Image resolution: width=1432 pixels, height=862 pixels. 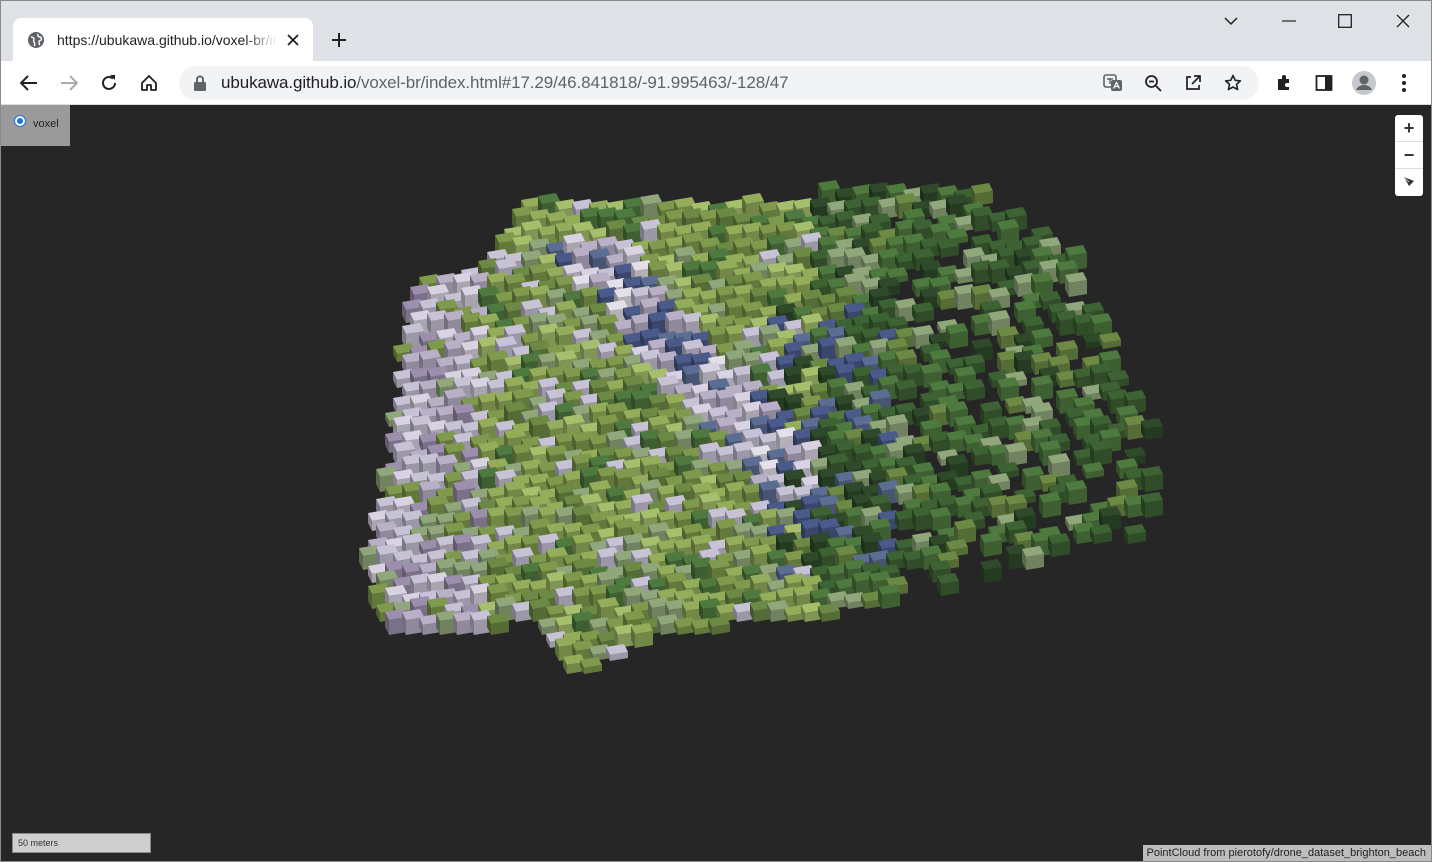 I want to click on share-icon, so click(x=1193, y=83).